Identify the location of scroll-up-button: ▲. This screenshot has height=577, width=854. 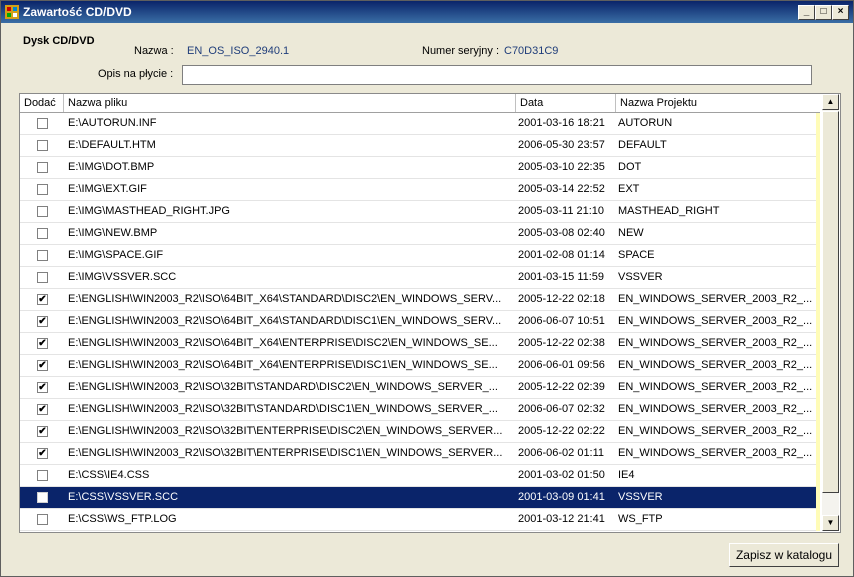
(830, 102).